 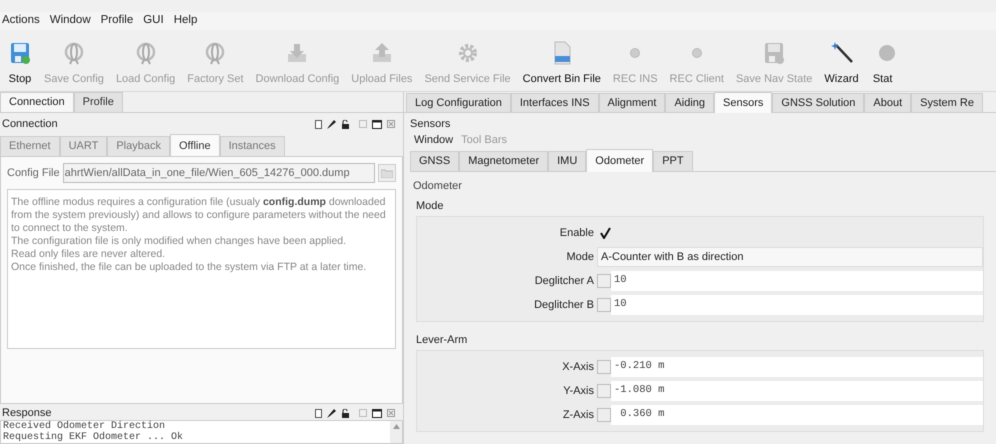 I want to click on tab: IMU, so click(x=567, y=161).